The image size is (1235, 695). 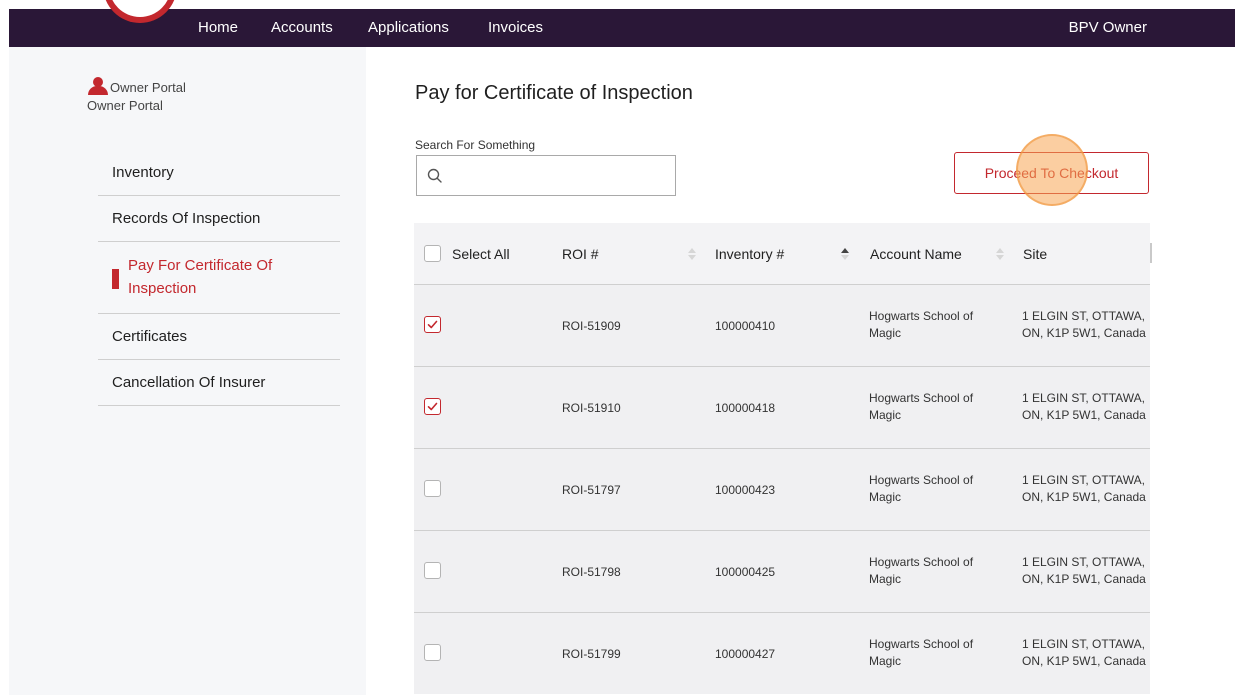 I want to click on page-title: Pay for Certificate of Inspection, so click(x=554, y=93).